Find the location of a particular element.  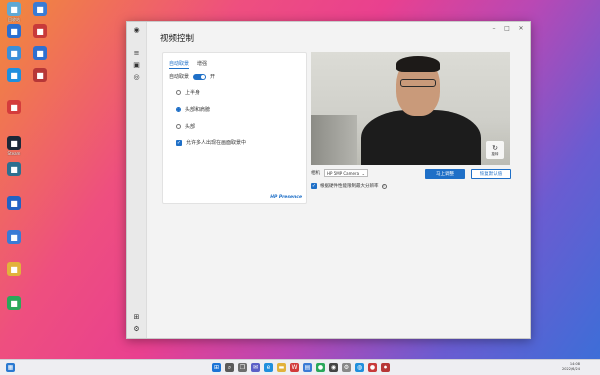

autoframe-state: 开 is located at coordinates (213, 77).